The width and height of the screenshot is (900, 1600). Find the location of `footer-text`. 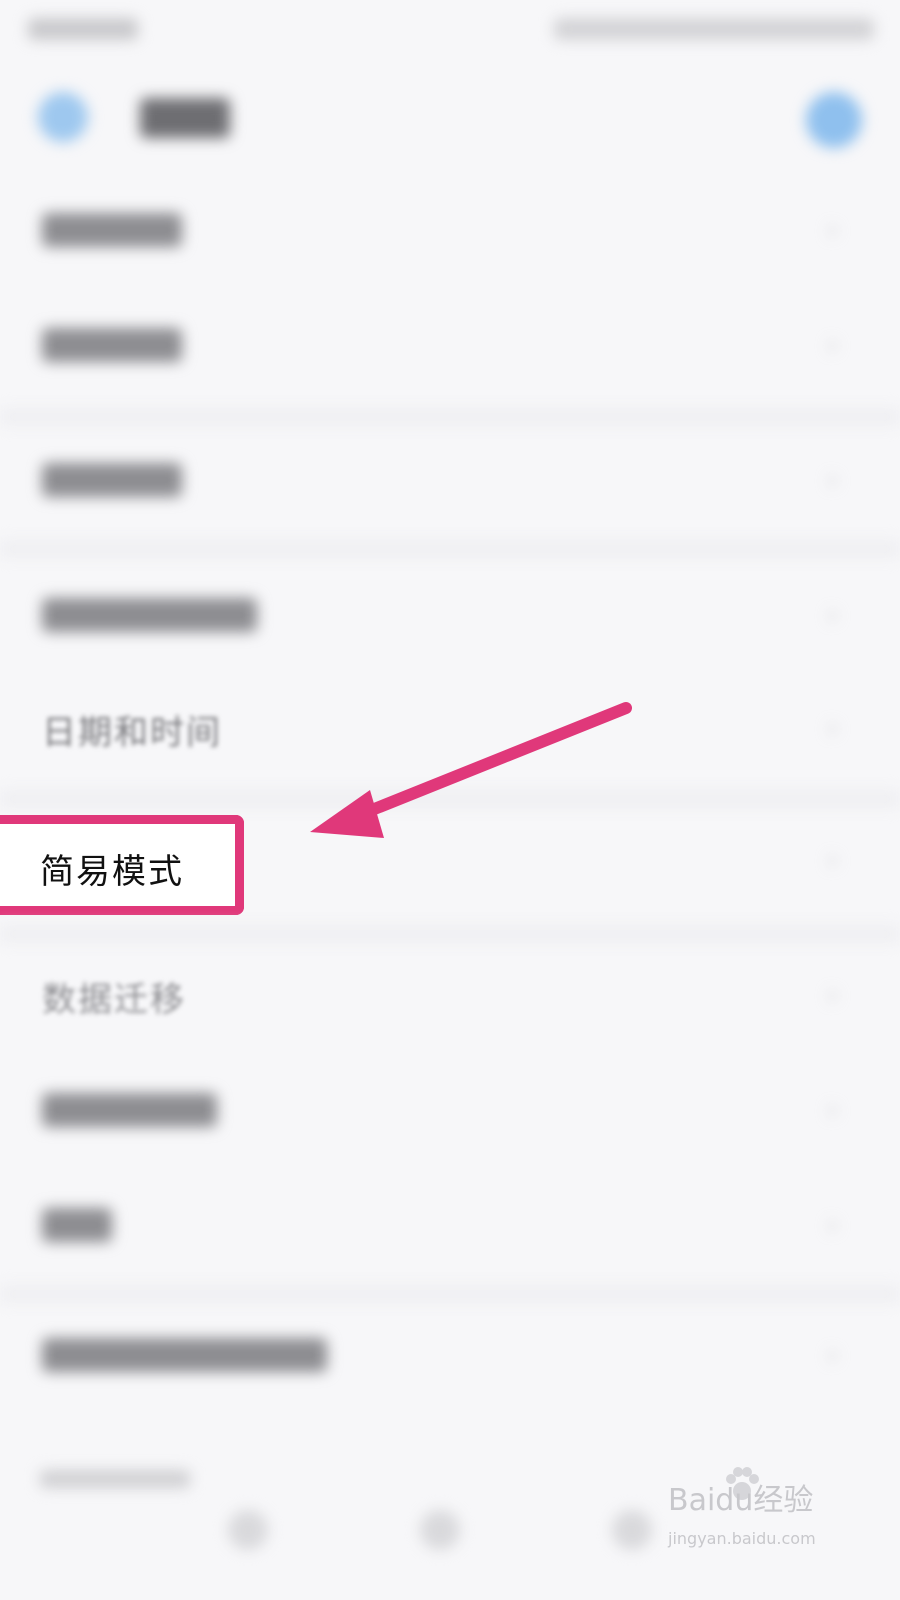

footer-text is located at coordinates (115, 1479).